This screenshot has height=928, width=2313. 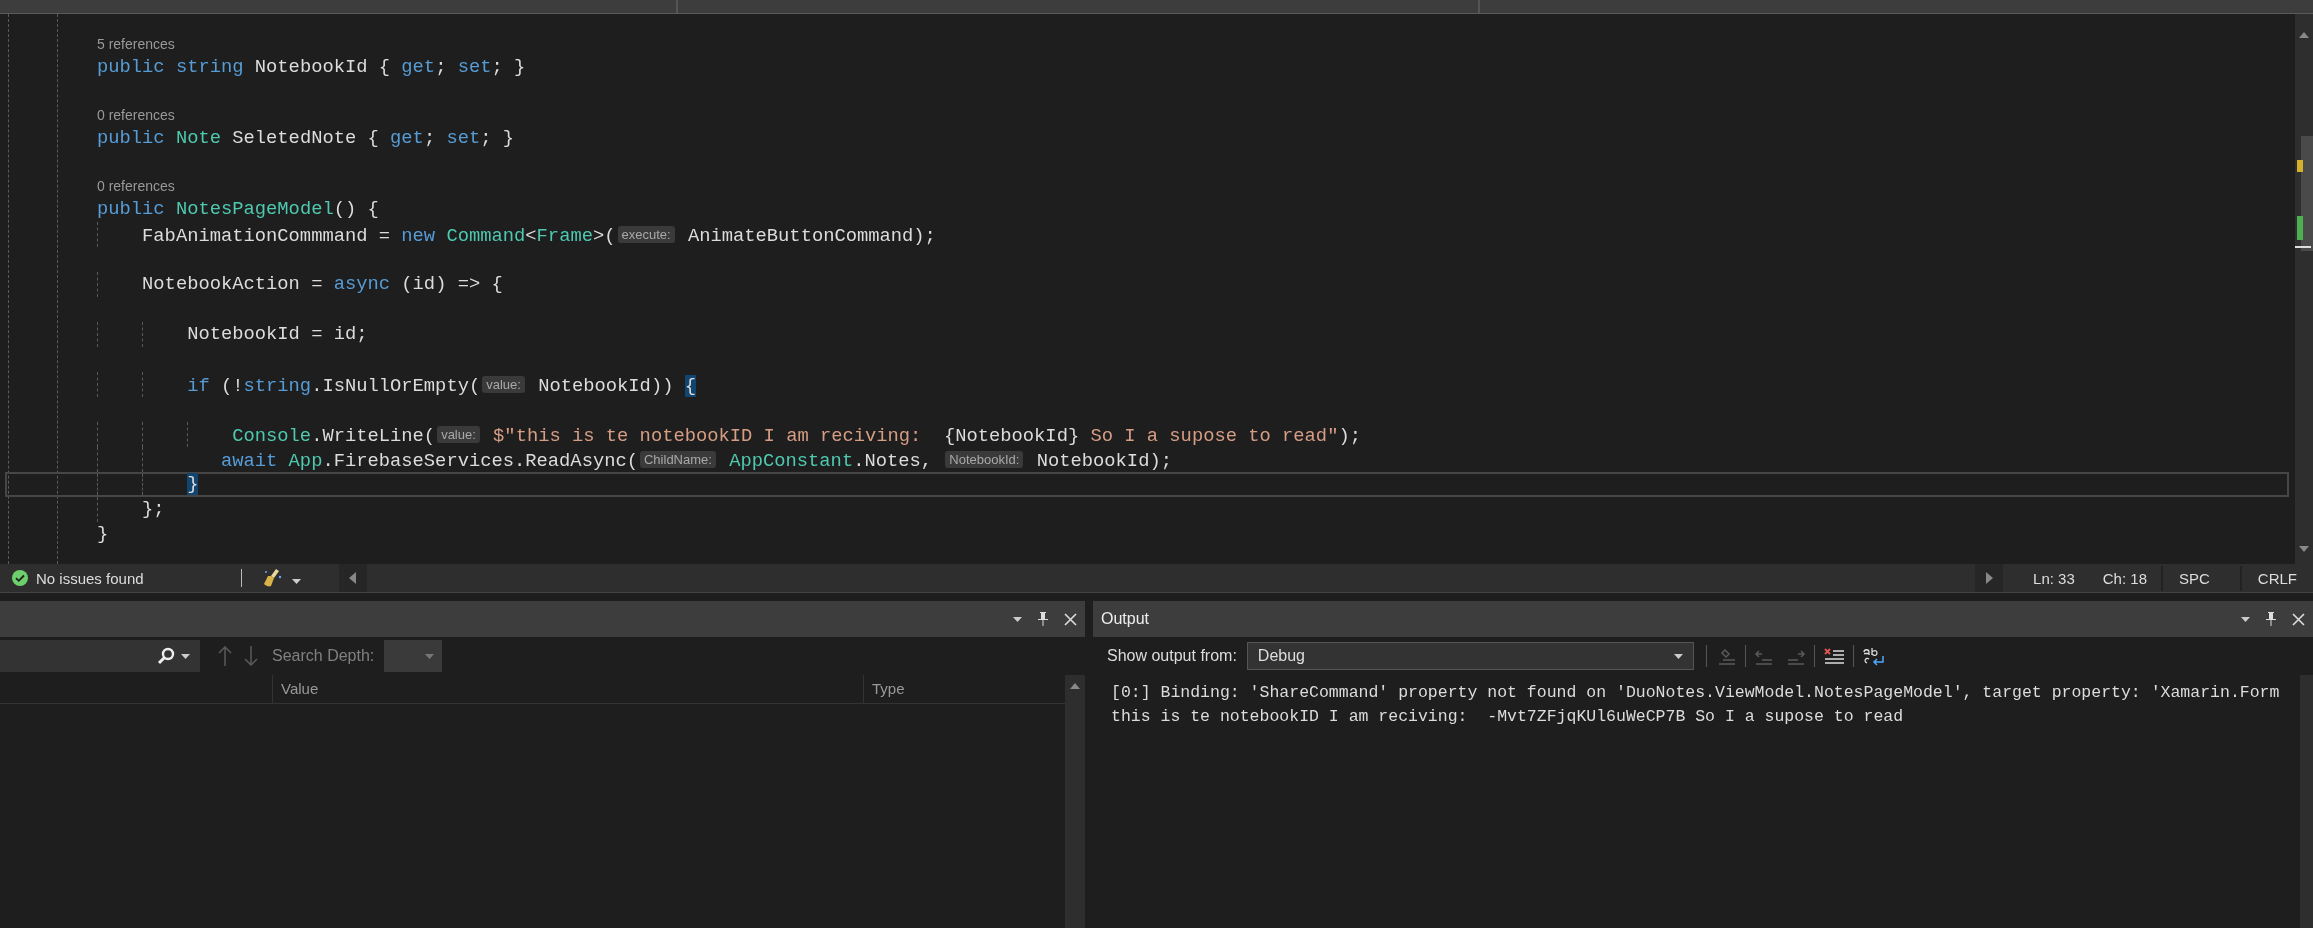 I want to click on column-header: Value, so click(x=300, y=688).